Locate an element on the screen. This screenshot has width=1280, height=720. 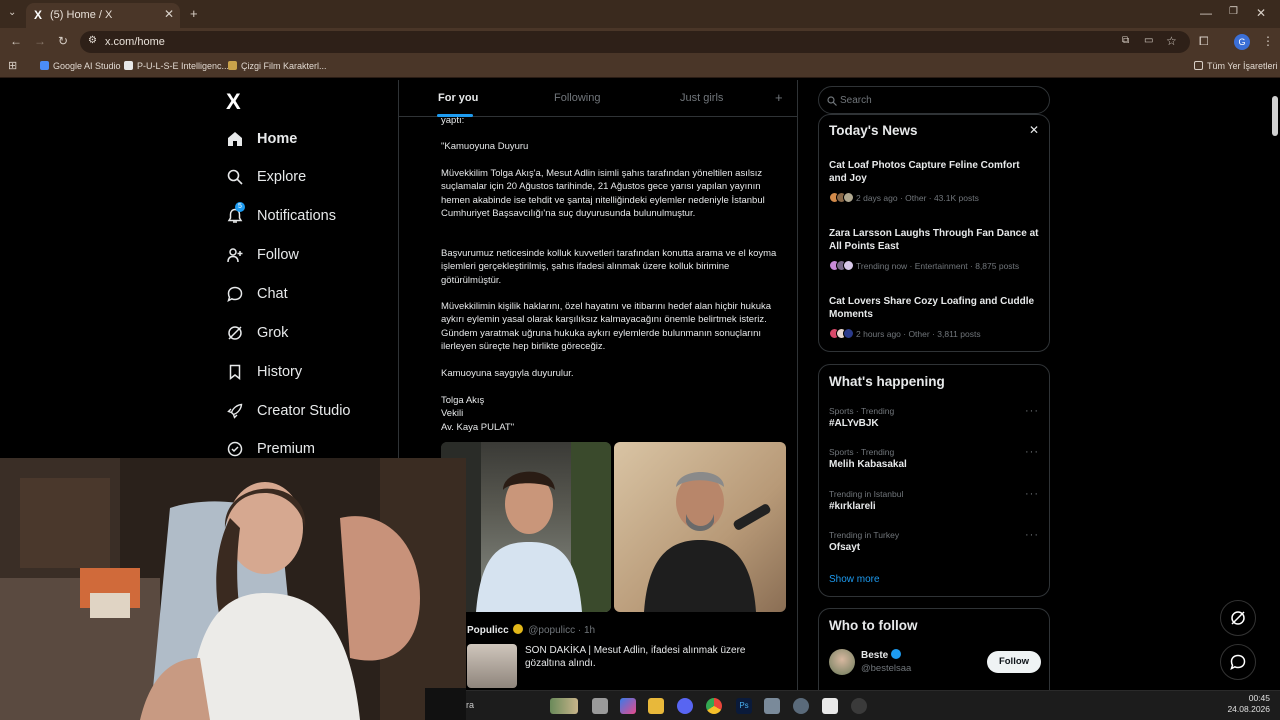
page-scrollbar is located at coordinates (1275, 386).